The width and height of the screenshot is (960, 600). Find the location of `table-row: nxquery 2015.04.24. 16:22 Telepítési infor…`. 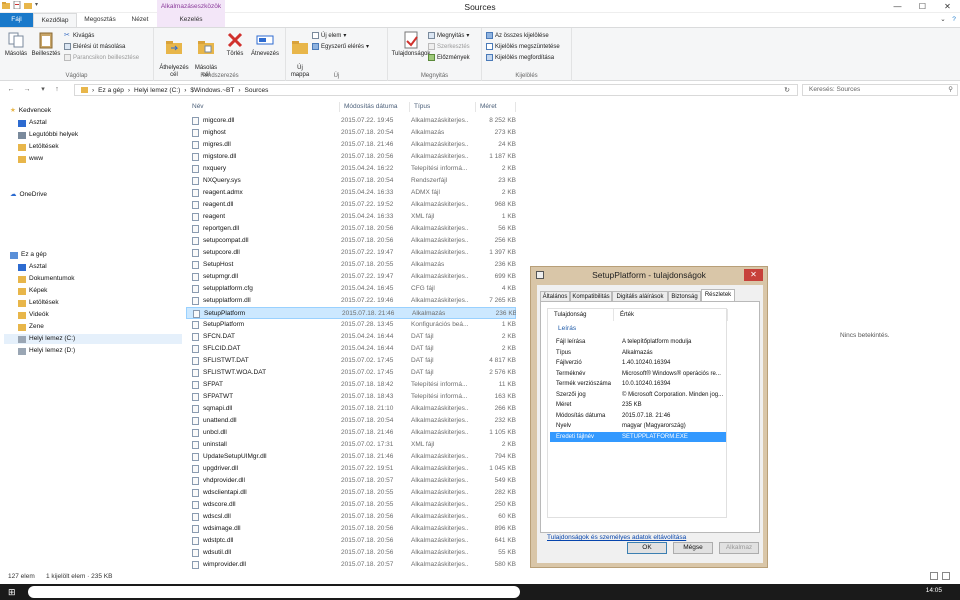

table-row: nxquery 2015.04.24. 16:22 Telepítési infor… is located at coordinates (351, 169).